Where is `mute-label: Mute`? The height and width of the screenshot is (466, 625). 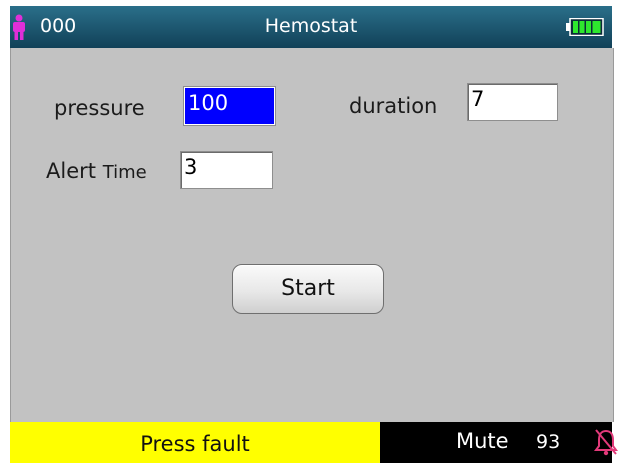
mute-label: Mute is located at coordinates (482, 441).